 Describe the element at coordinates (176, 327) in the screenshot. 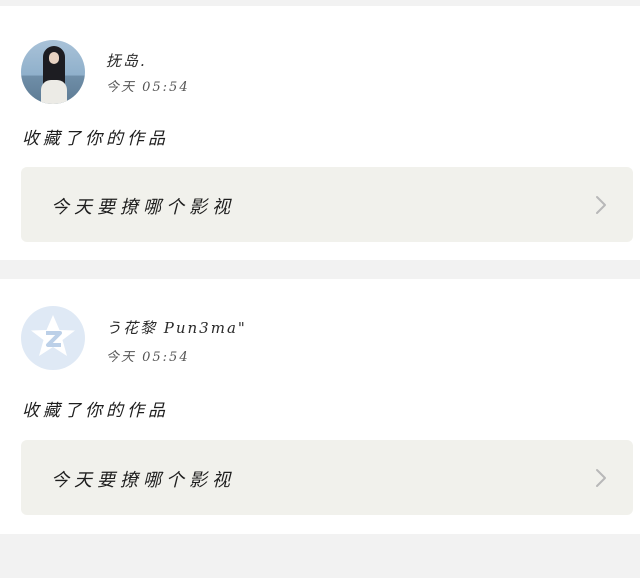

I see `user-name: う花黎 Pun3ma"` at that location.